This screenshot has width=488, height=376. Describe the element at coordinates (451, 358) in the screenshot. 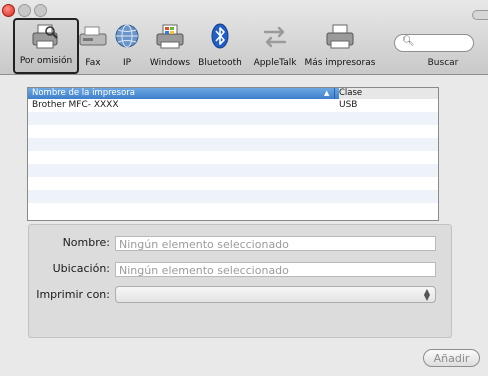

I see `add-button: Añadir` at that location.